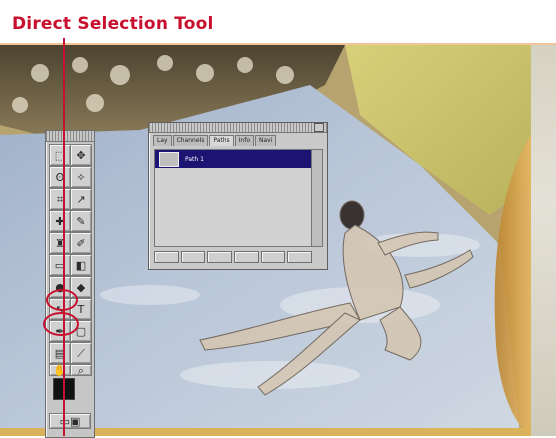  Describe the element at coordinates (70, 136) in the screenshot. I see `toolbox-titlebar` at that location.